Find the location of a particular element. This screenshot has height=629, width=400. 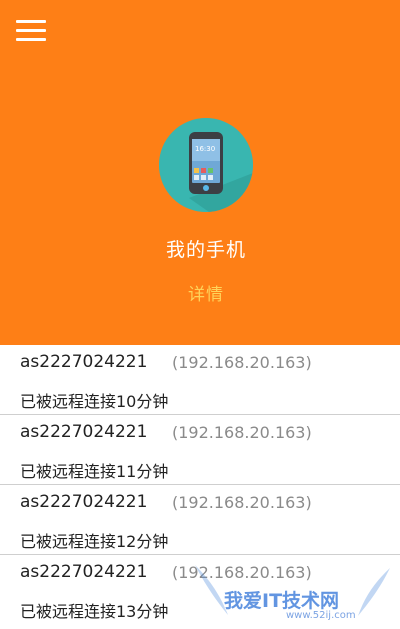

list-item: as2227024221 (192.168.20.163) 已被远程连接13分钟 is located at coordinates (200, 590).